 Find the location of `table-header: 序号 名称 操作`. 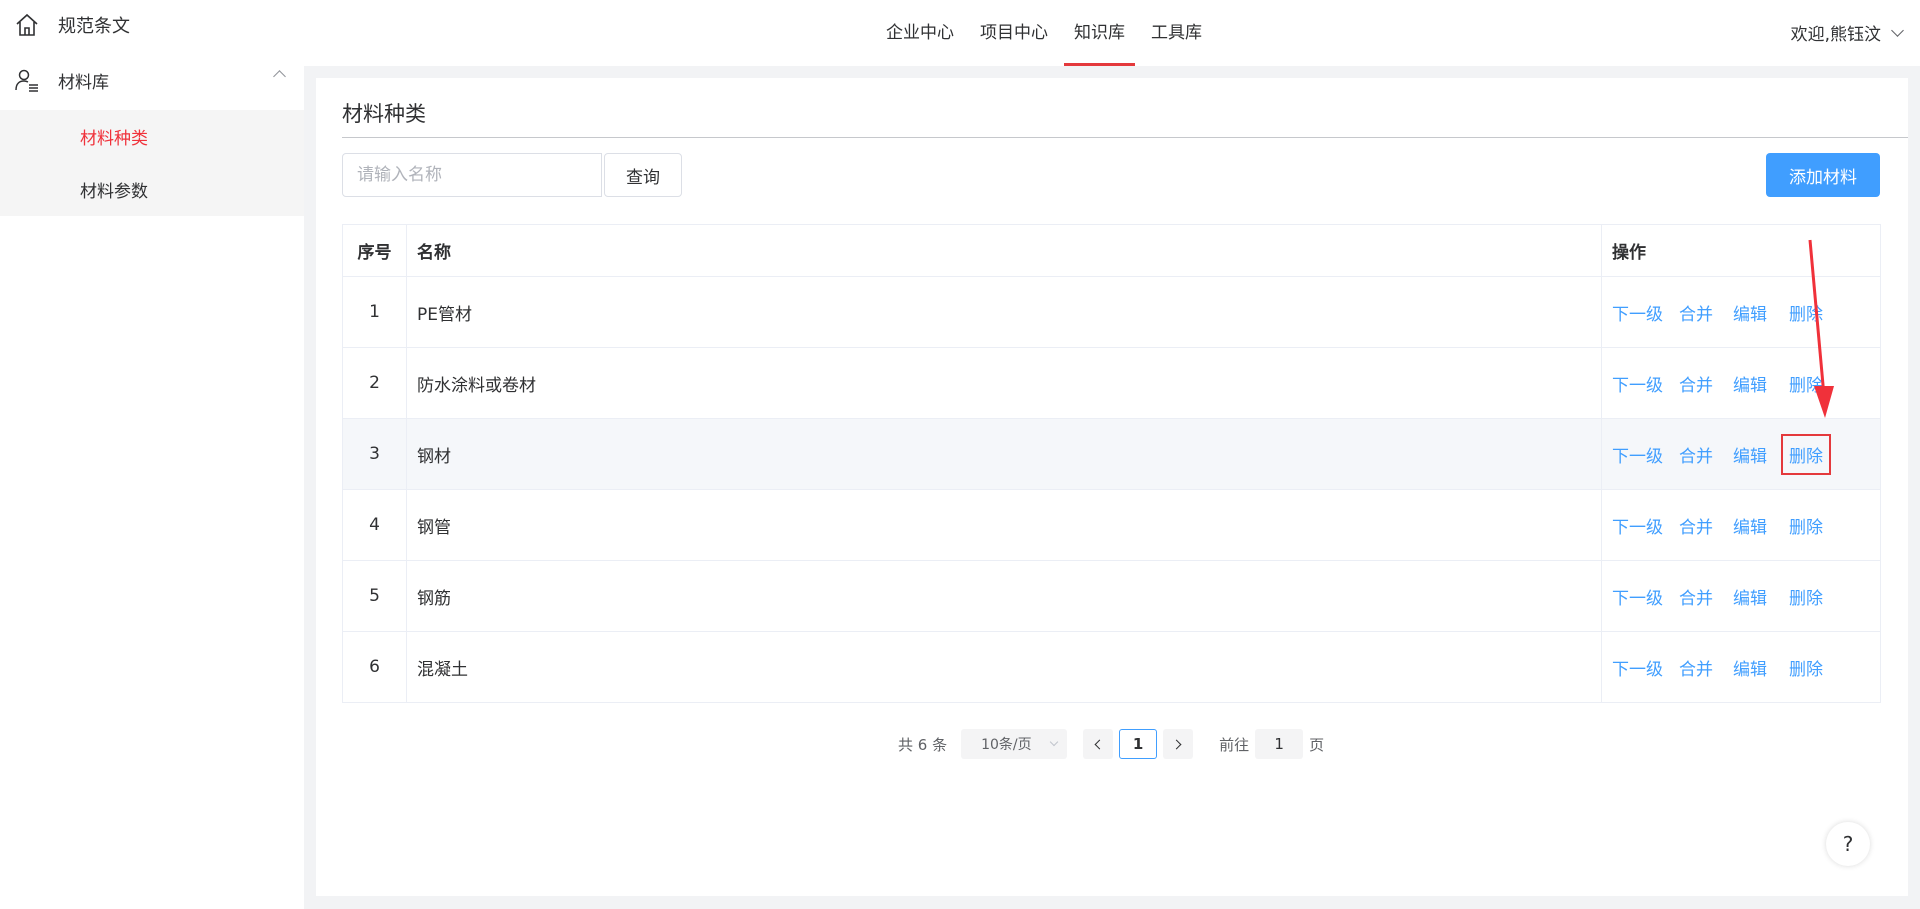

table-header: 序号 名称 操作 is located at coordinates (1111, 251).